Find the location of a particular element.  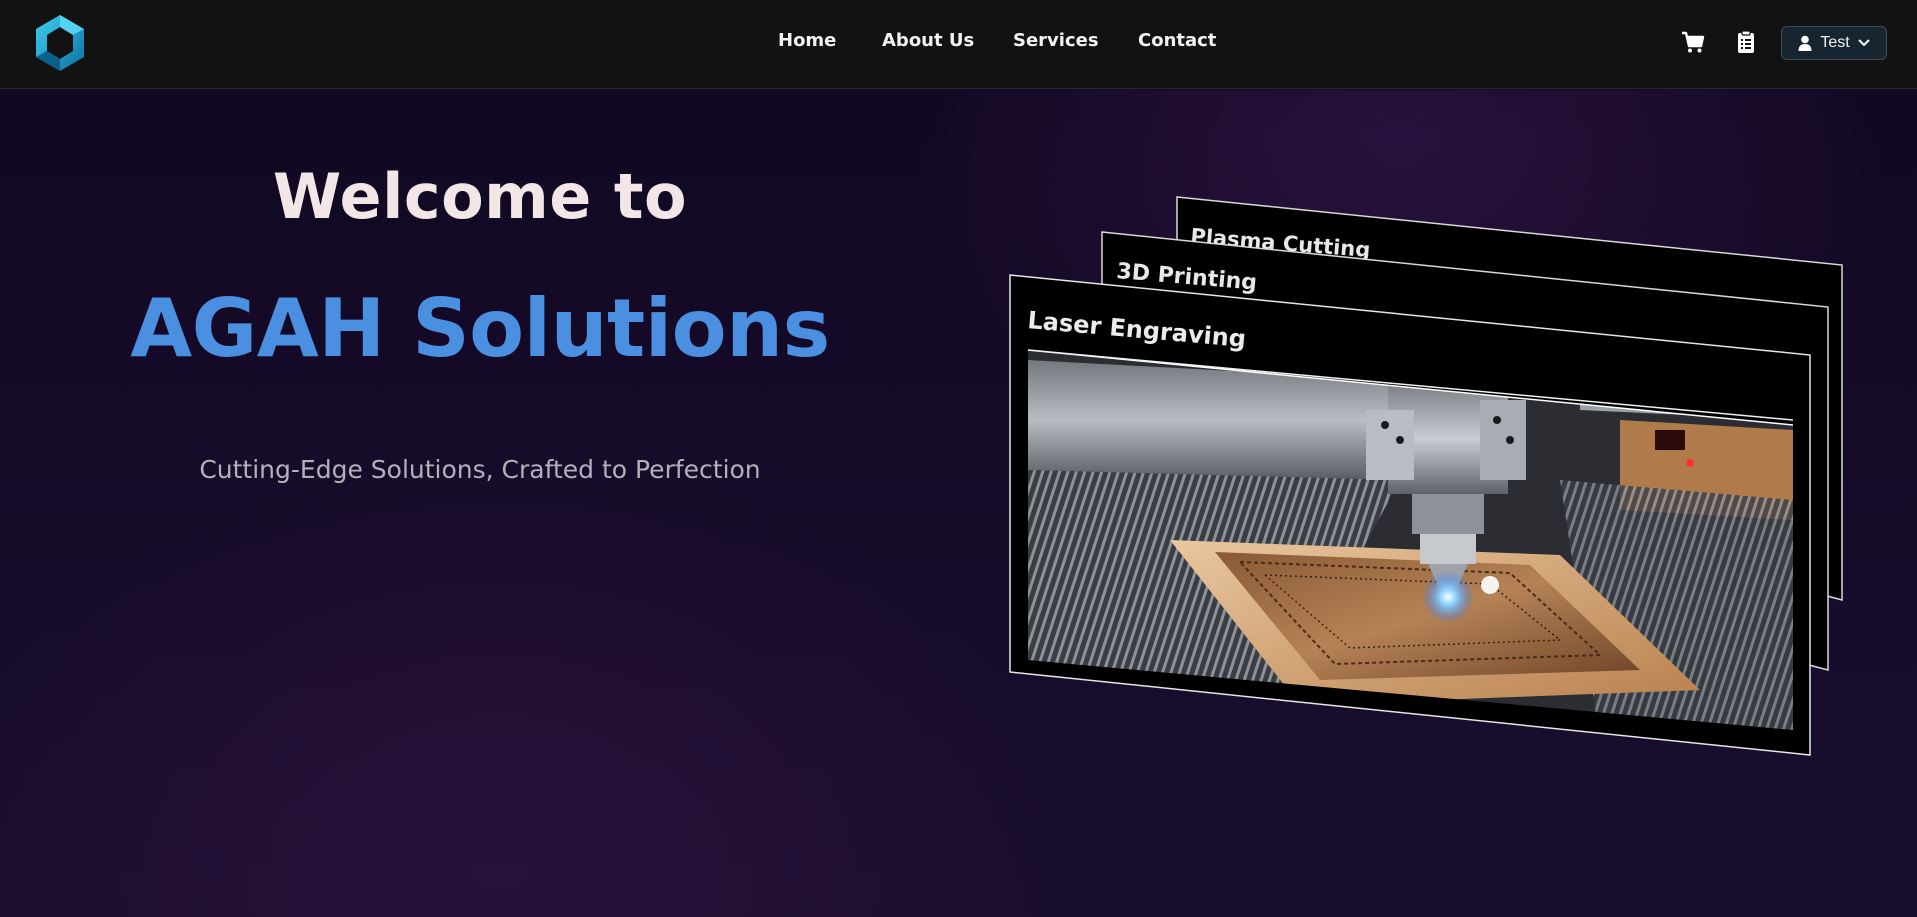

navbar: Home About Us Services Contact Test is located at coordinates (958, 44).